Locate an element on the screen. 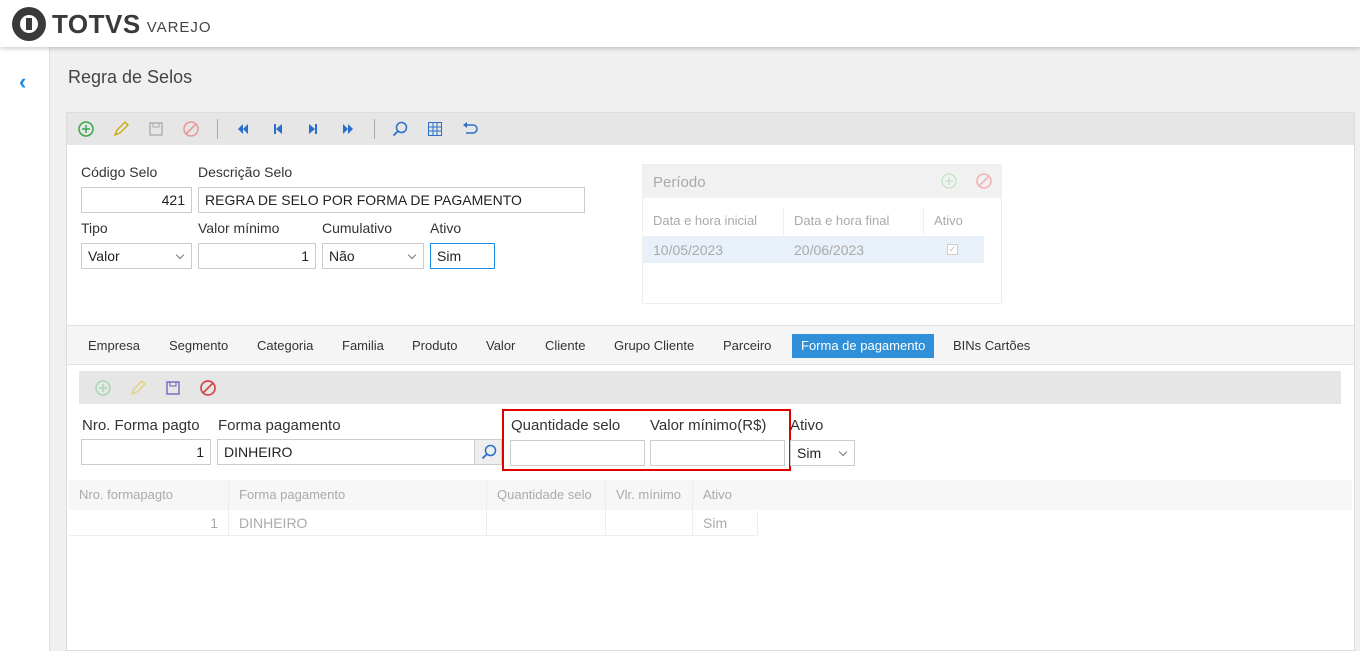 Image resolution: width=1360 pixels, height=651 pixels. periodo-ativo-checkbox: ✓ is located at coordinates (952, 249).